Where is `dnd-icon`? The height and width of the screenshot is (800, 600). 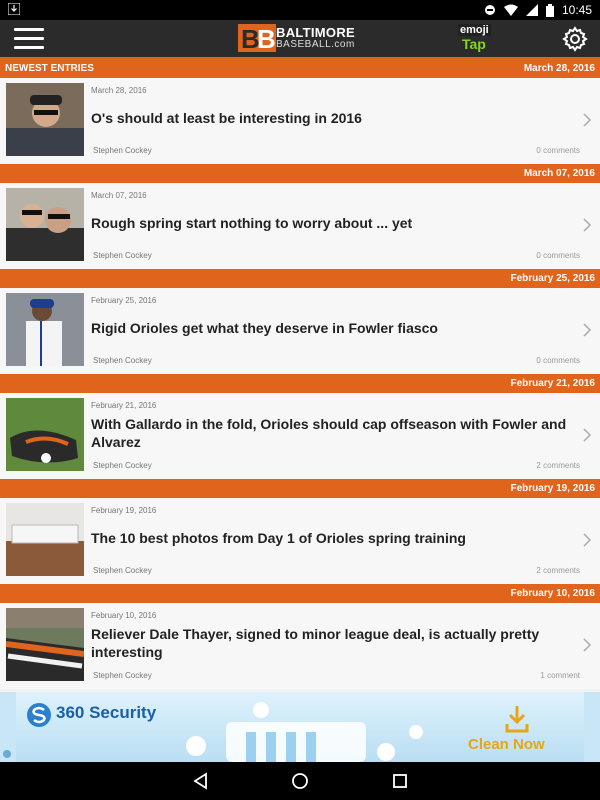
dnd-icon is located at coordinates (489, 10).